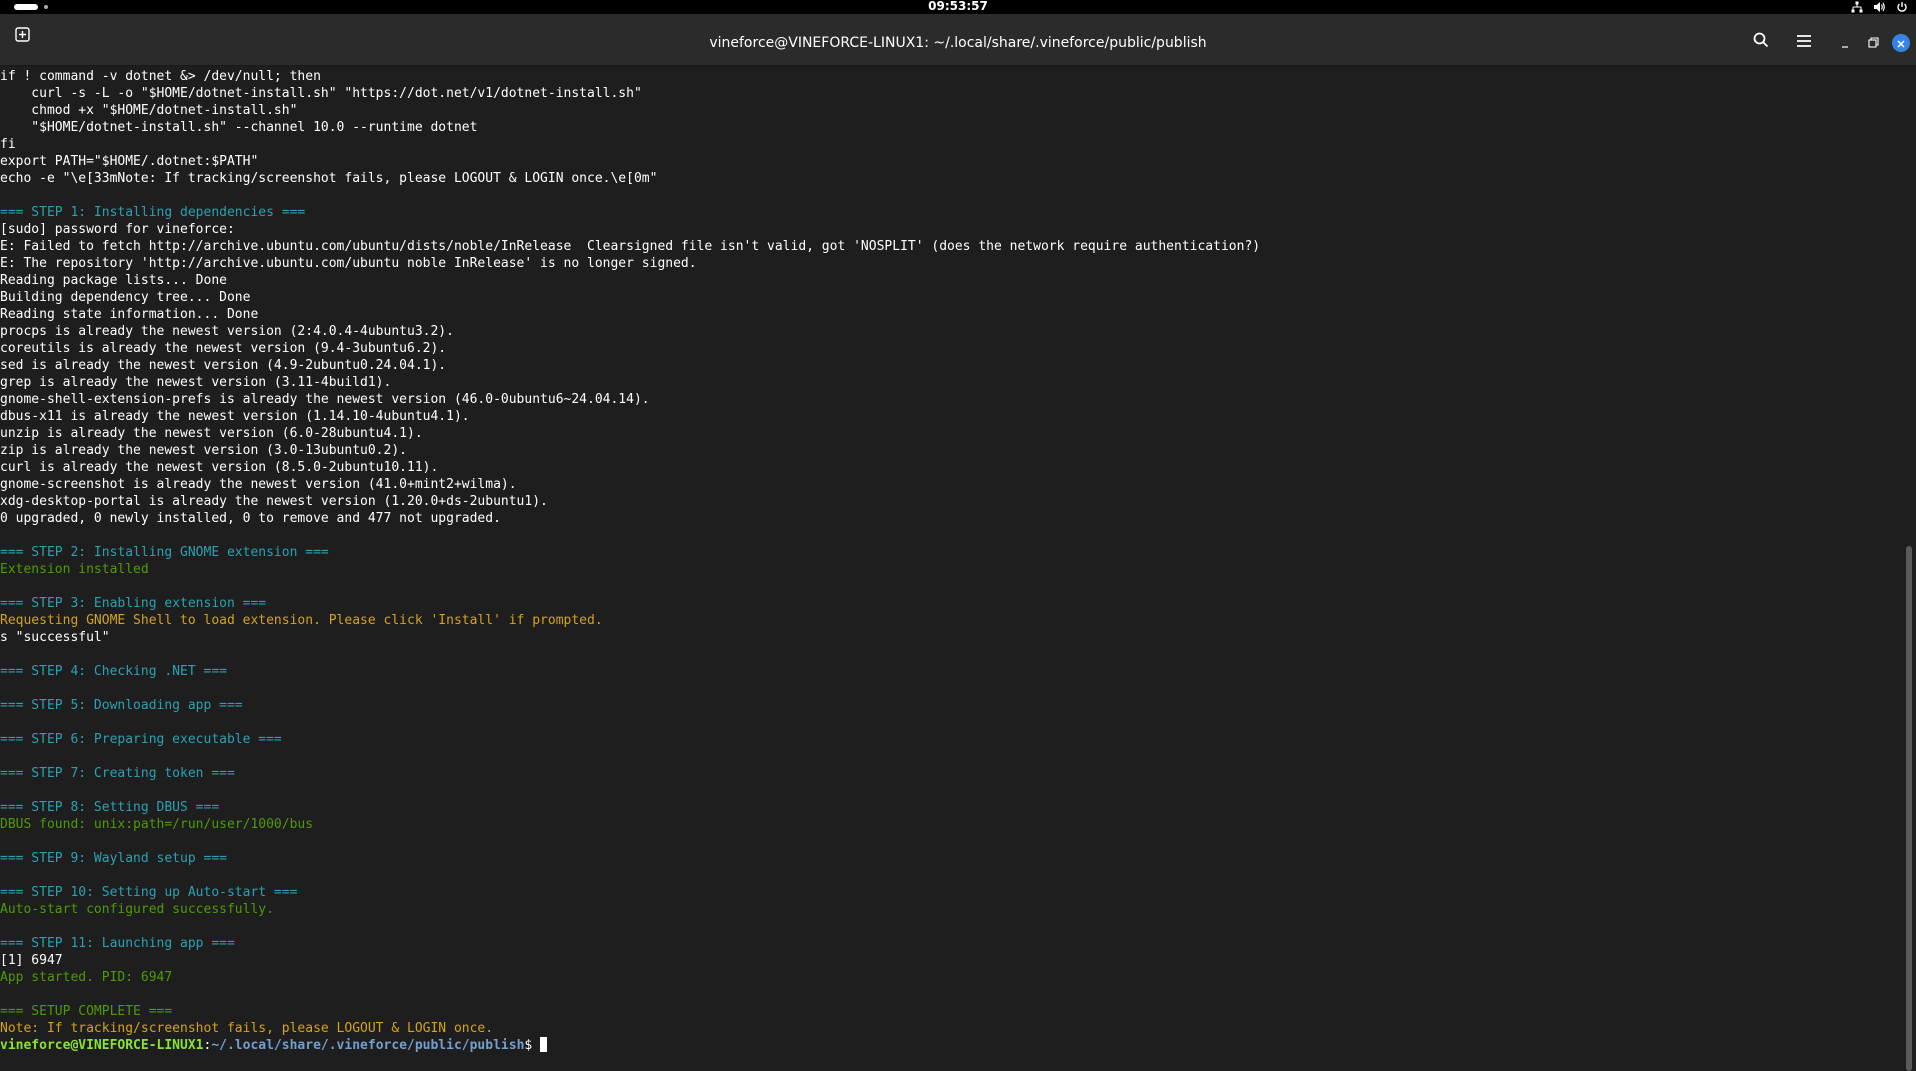  I want to click on maximize-button, so click(1873, 42).